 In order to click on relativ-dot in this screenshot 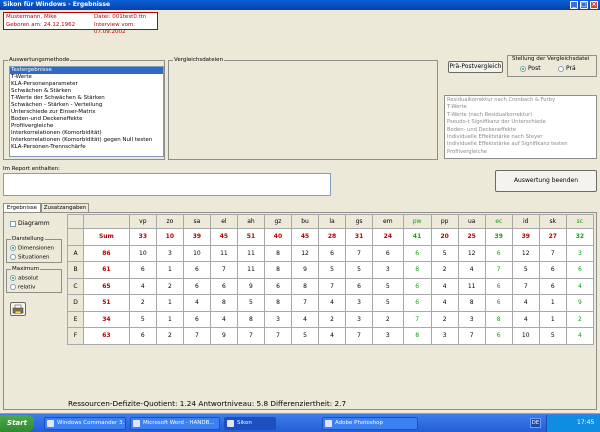, I will do `click(13, 287)`.